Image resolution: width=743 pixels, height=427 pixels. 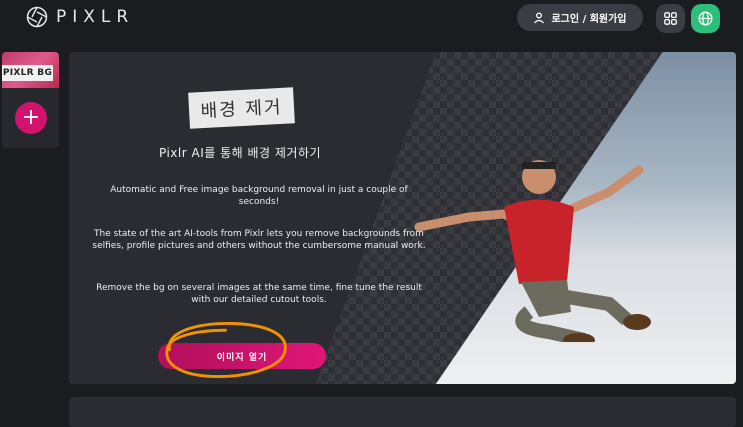 What do you see at coordinates (95, 17) in the screenshot?
I see `logo-text: PIXLR` at bounding box center [95, 17].